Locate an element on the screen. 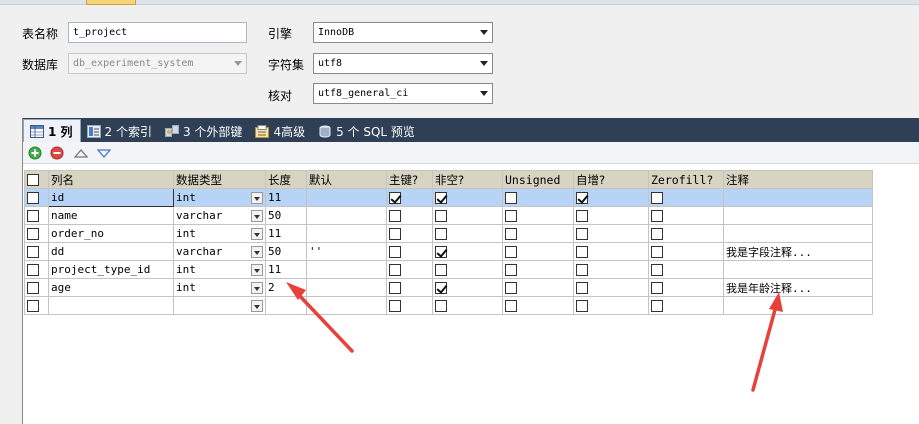 This screenshot has height=424, width=919. tab-sql-preview: 5 个 SQL 预览 is located at coordinates (367, 131).